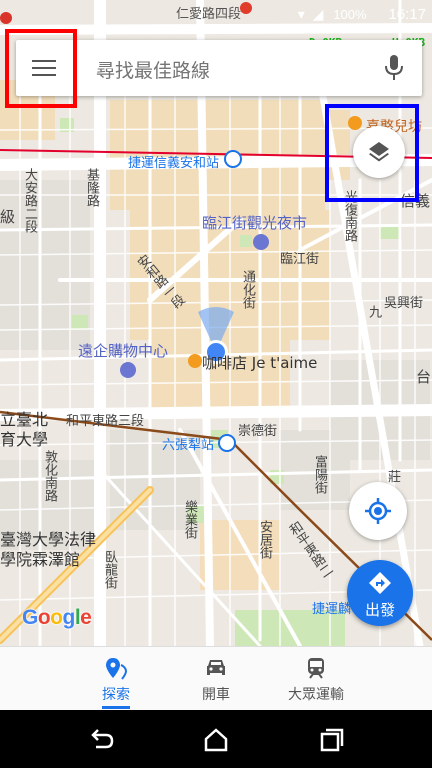  I want to click on voice-search-button, so click(394, 68).